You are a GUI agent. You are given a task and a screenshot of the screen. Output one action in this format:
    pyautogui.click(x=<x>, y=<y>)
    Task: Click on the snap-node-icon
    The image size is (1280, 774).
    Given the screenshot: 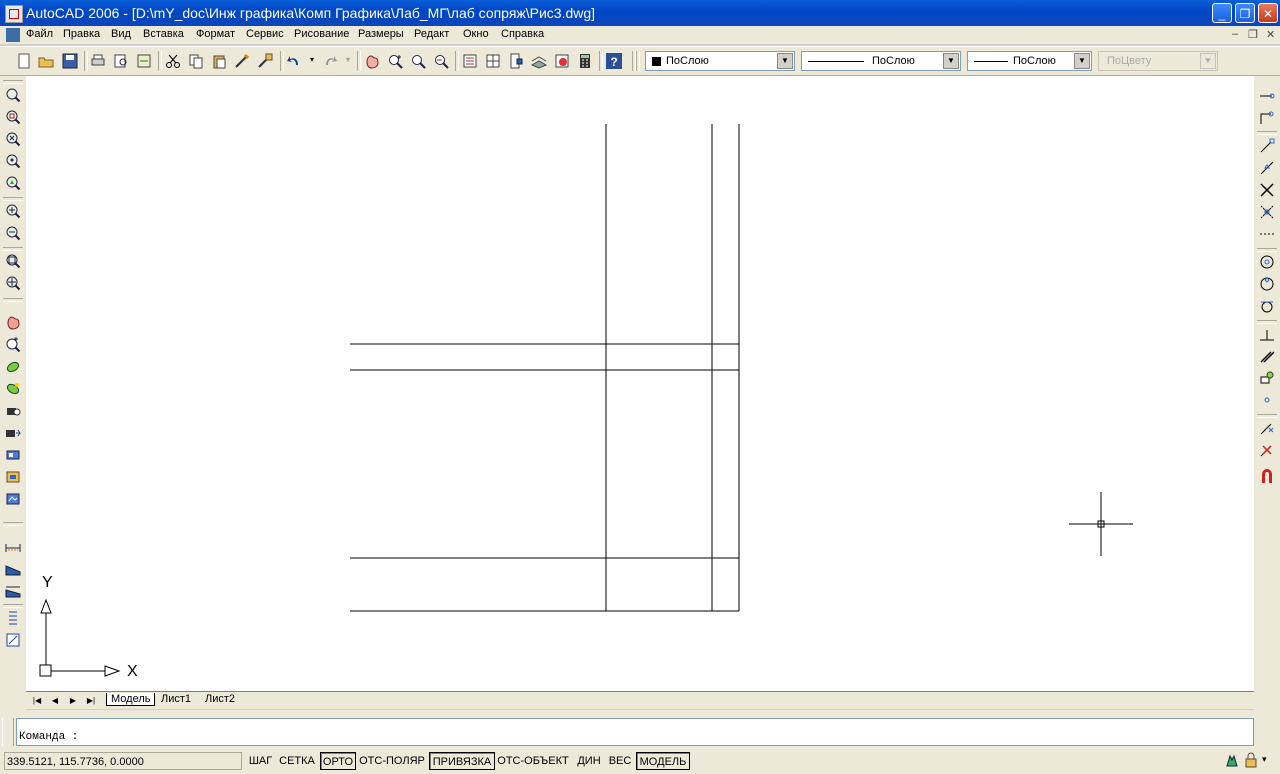 What is the action you would take?
    pyautogui.click(x=1267, y=400)
    